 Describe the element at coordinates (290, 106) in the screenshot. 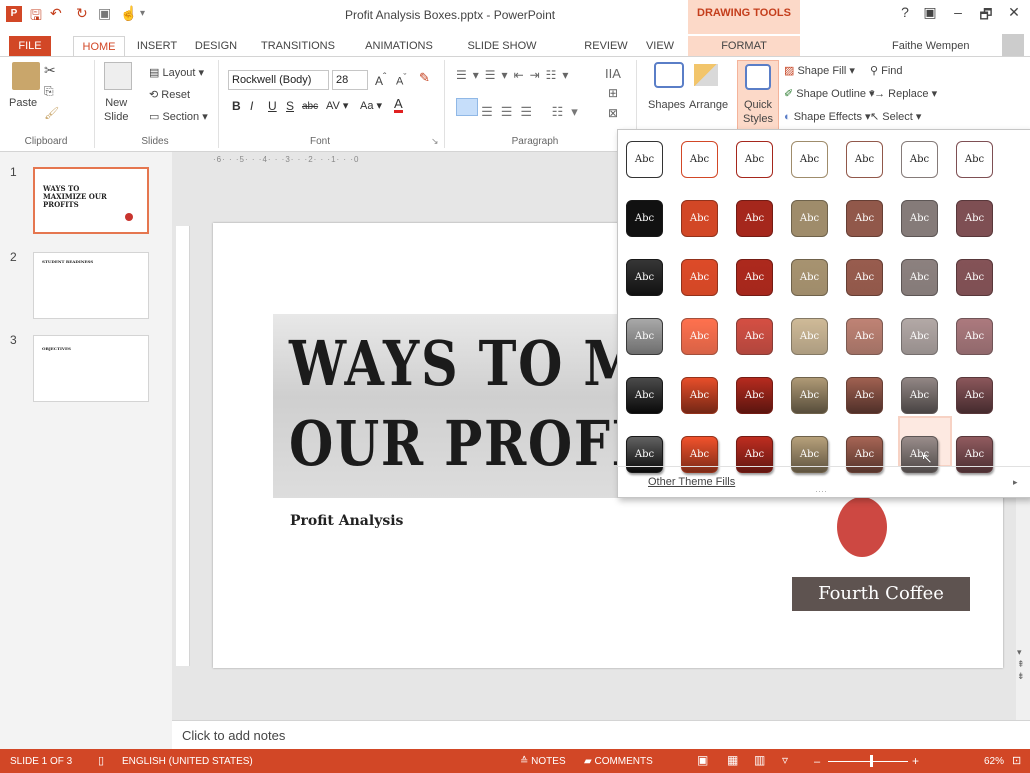

I see `shadow-button: S` at that location.